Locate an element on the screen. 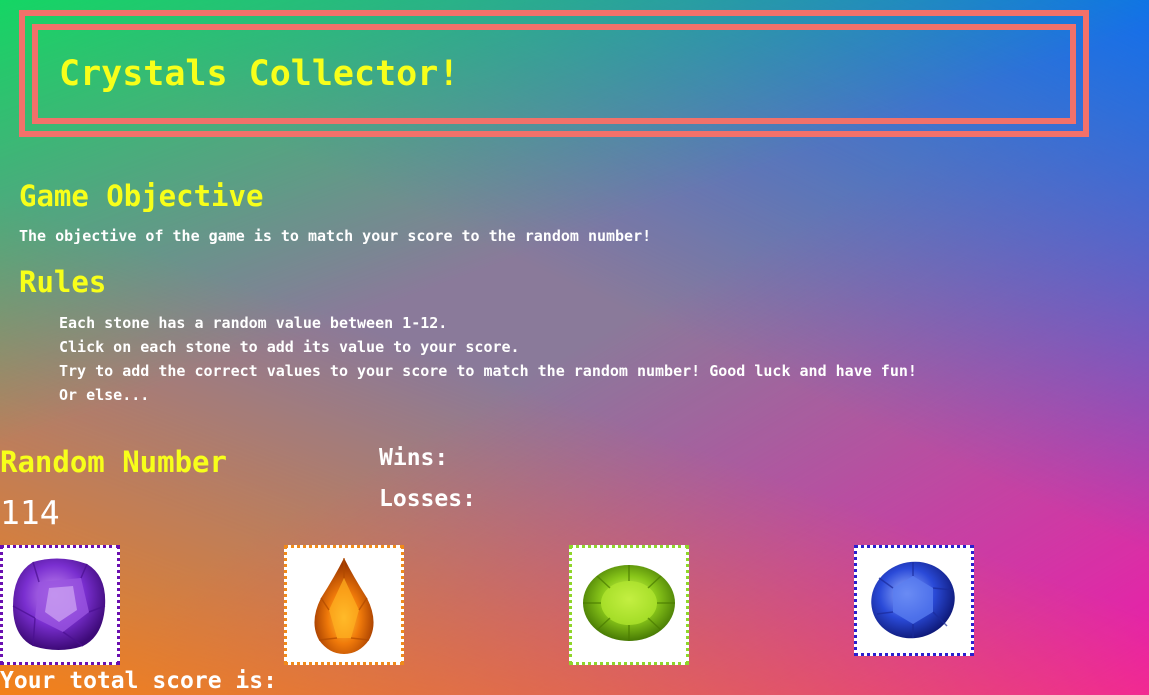 The height and width of the screenshot is (695, 1149). objective-heading: Game Objective is located at coordinates (141, 196).